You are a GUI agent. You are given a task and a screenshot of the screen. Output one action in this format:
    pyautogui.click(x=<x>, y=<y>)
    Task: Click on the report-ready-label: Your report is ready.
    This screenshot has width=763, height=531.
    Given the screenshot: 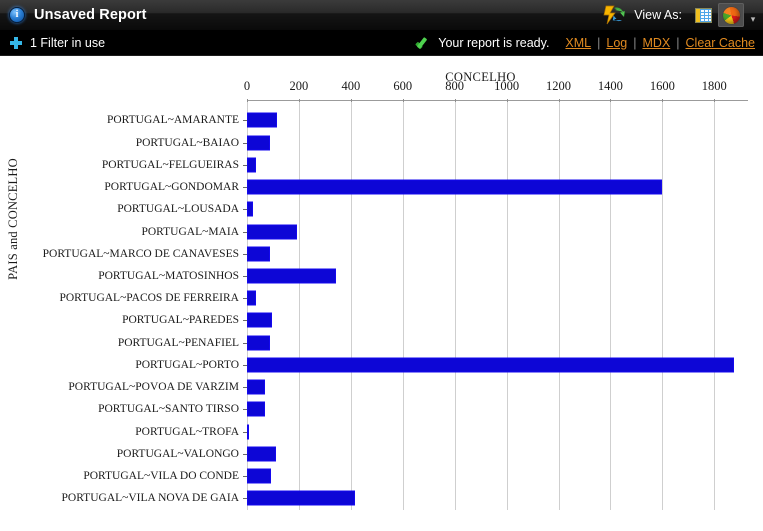 What is the action you would take?
    pyautogui.click(x=494, y=43)
    